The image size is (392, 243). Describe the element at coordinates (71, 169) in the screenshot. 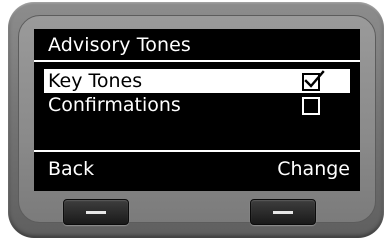

I see `softkey-back-label: Back` at that location.